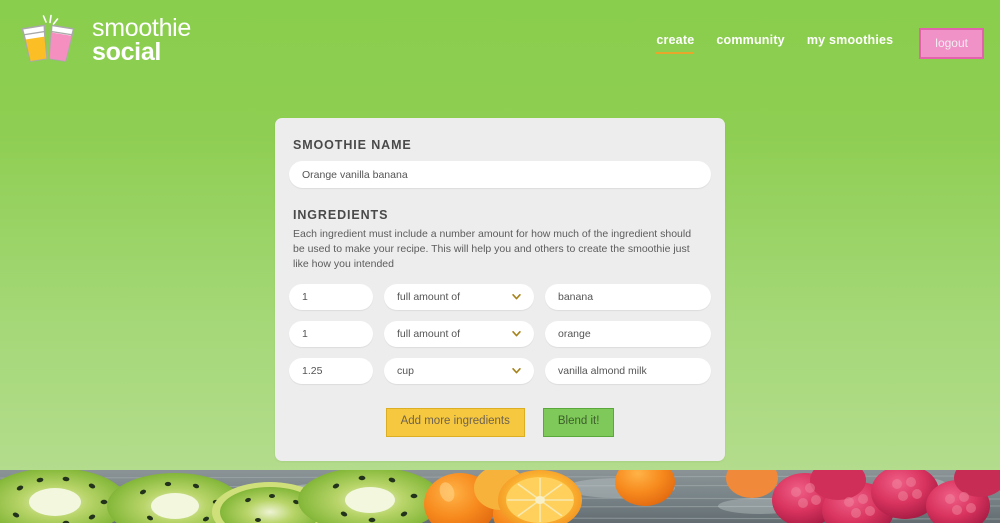 Image resolution: width=1000 pixels, height=523 pixels. I want to click on fruit-photo-band, so click(500, 496).